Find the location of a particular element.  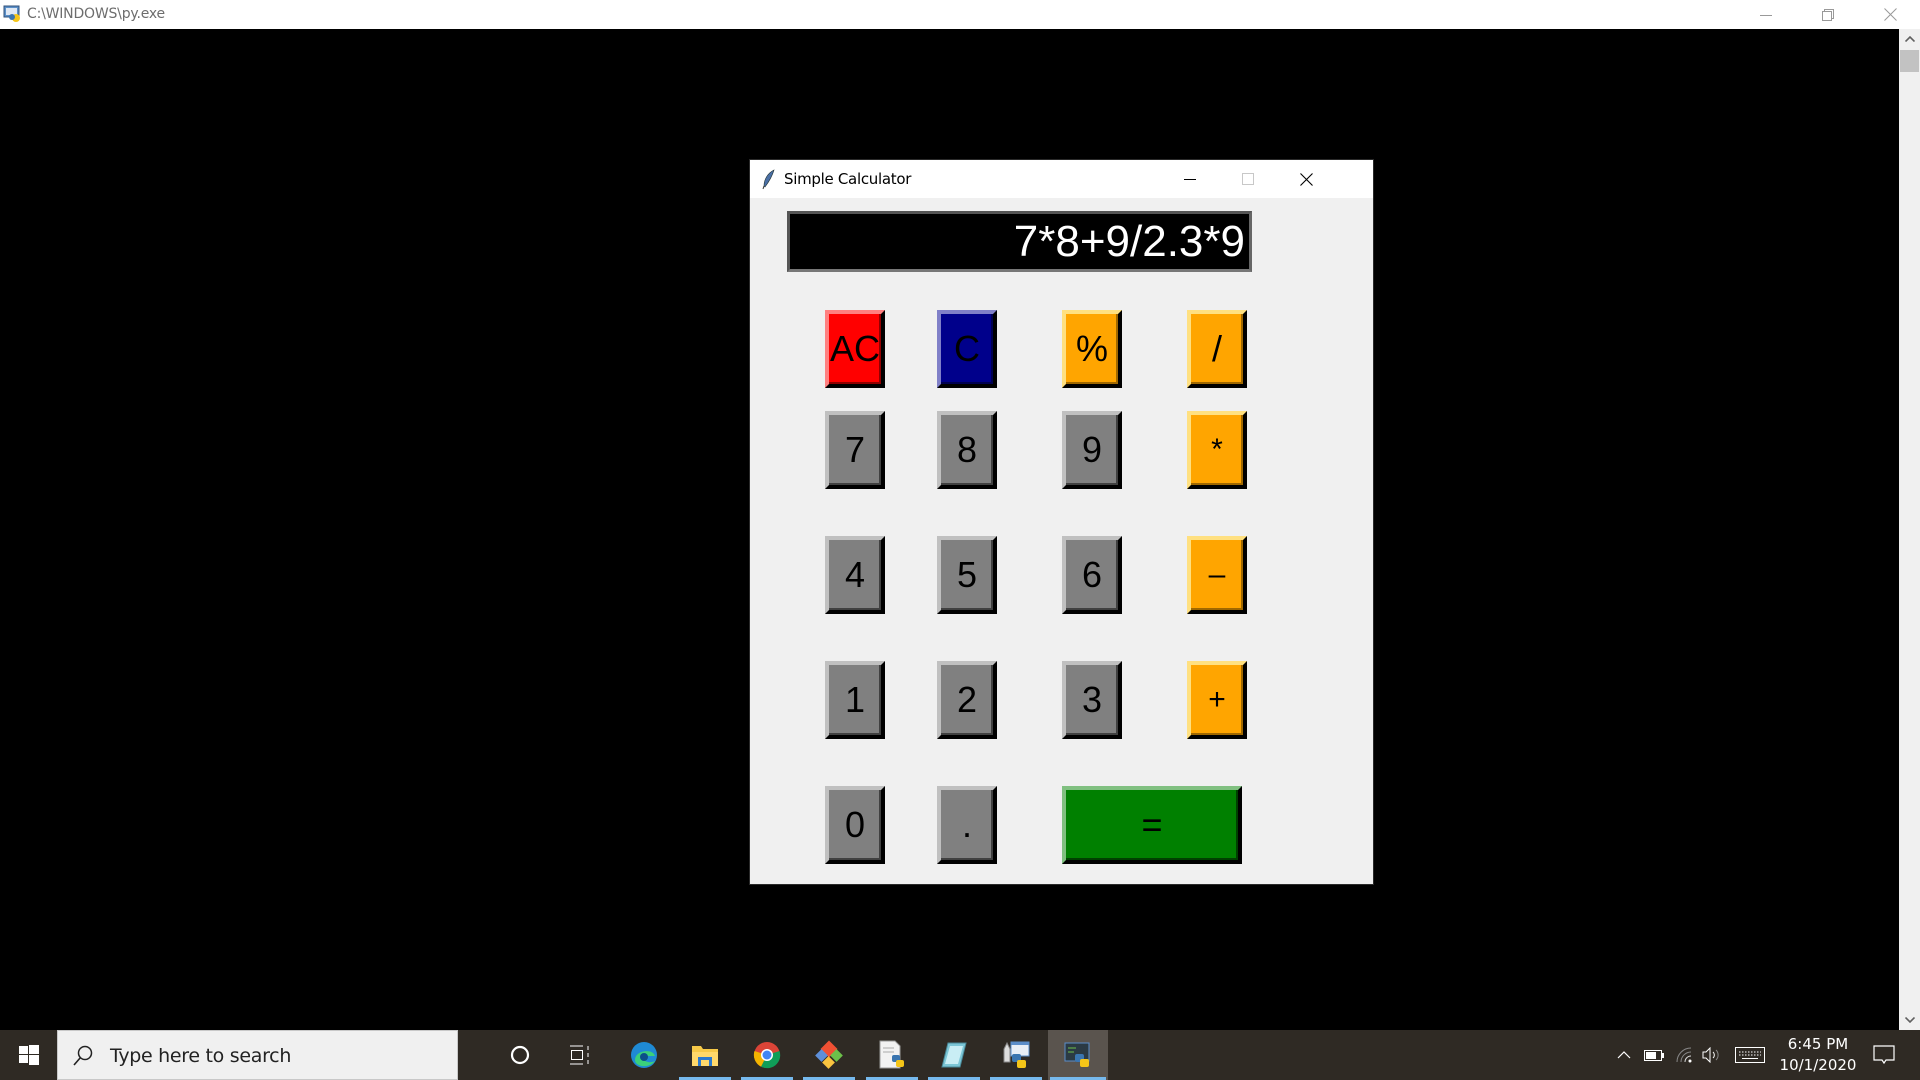

cortana-icon is located at coordinates (520, 1055).